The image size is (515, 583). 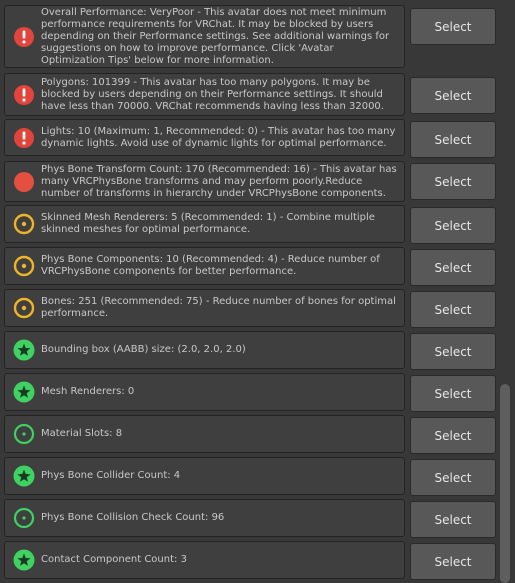 What do you see at coordinates (82, 433) in the screenshot?
I see `performance-message: Material Slots: 8` at bounding box center [82, 433].